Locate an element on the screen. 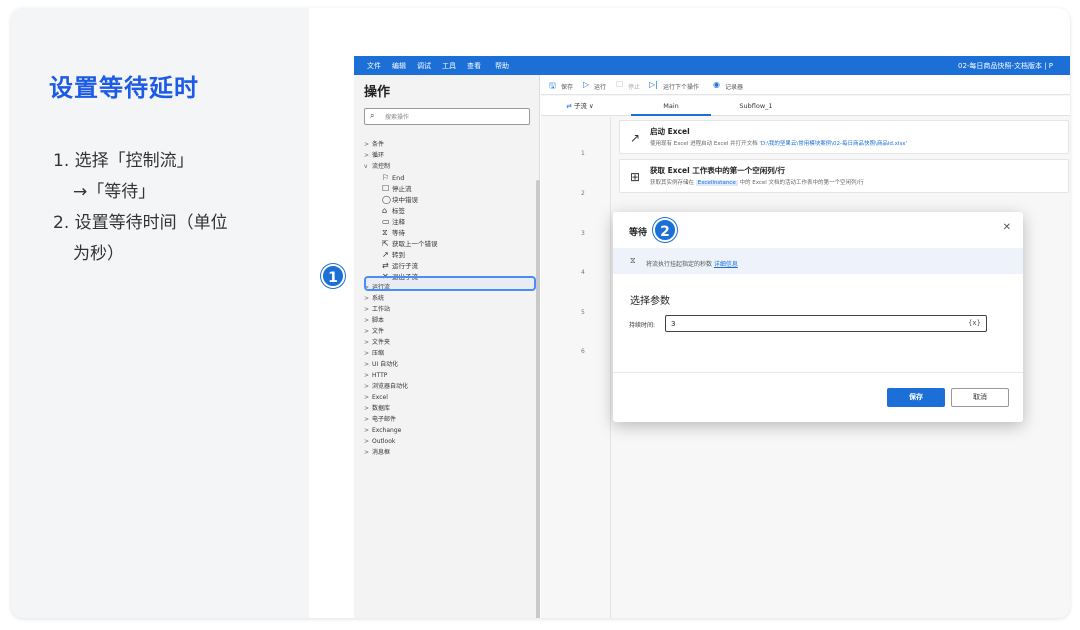  info-text: 将流执行挂起指定的秒数 详细信息 is located at coordinates (692, 263).